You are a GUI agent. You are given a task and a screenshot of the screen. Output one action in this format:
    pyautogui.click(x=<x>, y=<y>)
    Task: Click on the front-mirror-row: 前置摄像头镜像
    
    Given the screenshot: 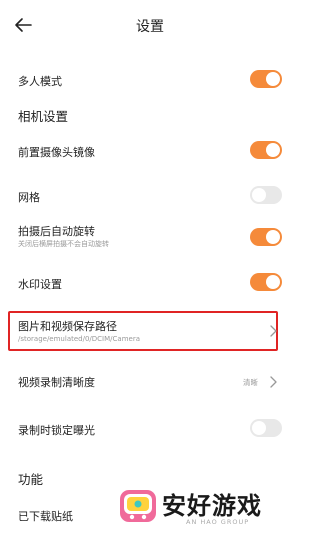 What is the action you would take?
    pyautogui.click(x=153, y=152)
    